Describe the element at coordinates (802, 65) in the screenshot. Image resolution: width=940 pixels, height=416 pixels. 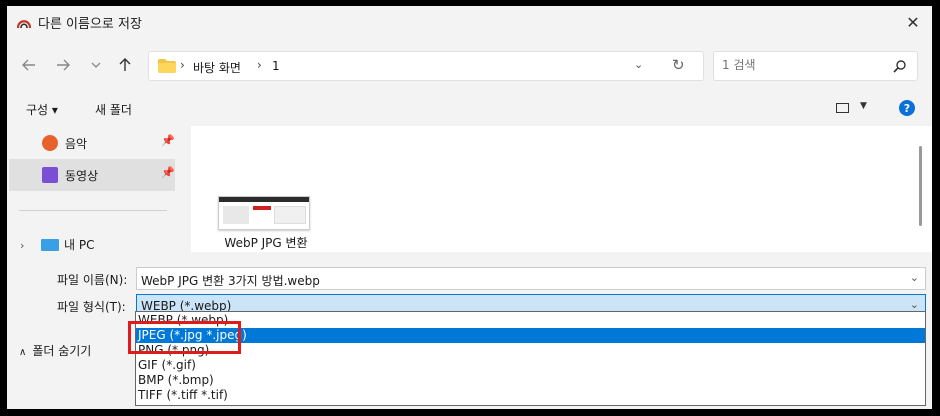
I see `search-input` at that location.